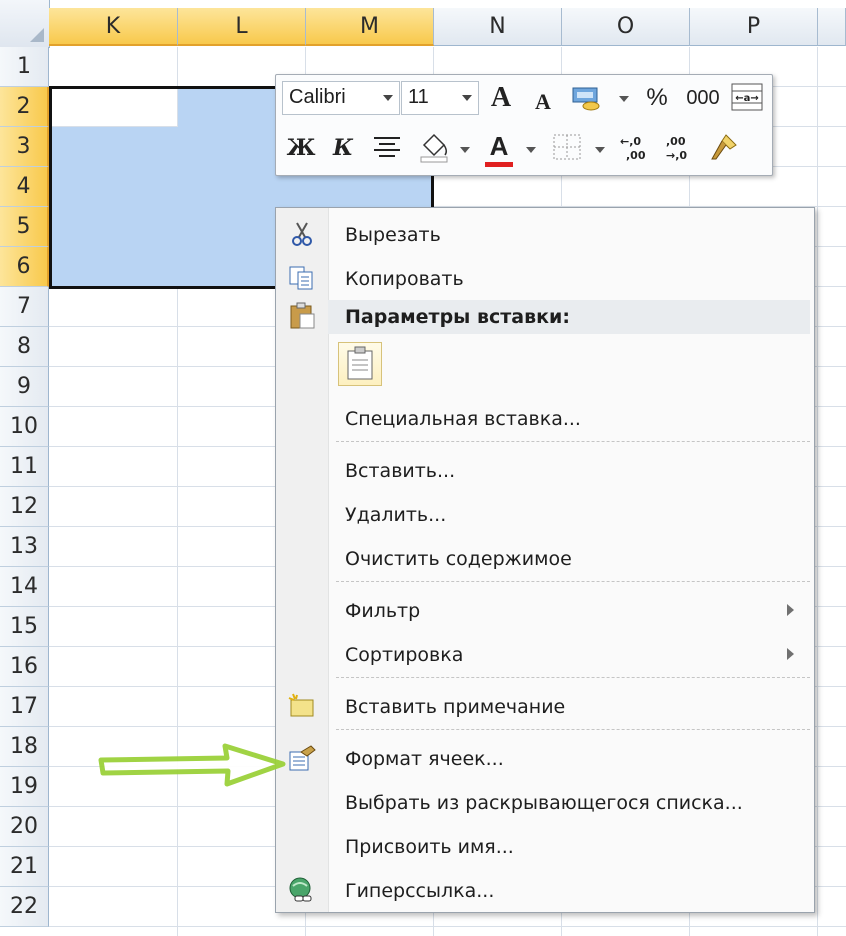 The width and height of the screenshot is (846, 936). Describe the element at coordinates (545, 654) in the screenshot. I see `menu-item-sort: Сортировка` at that location.